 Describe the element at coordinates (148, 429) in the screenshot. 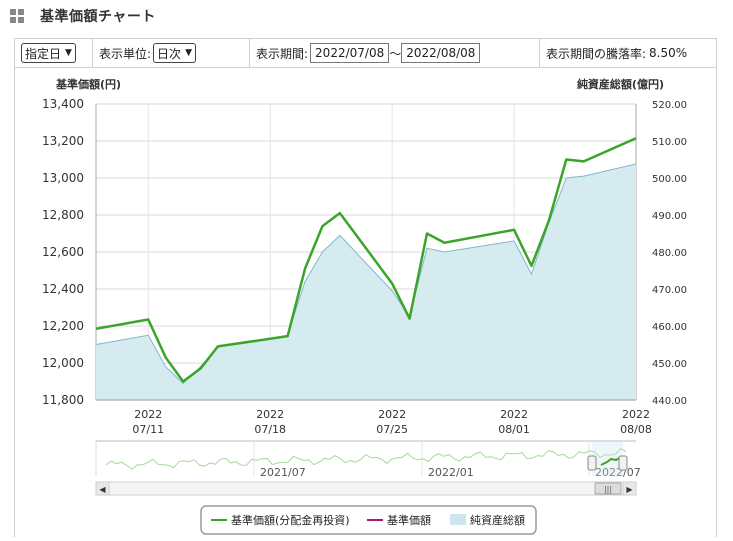

I see `x-tick-date: 07/11` at that location.